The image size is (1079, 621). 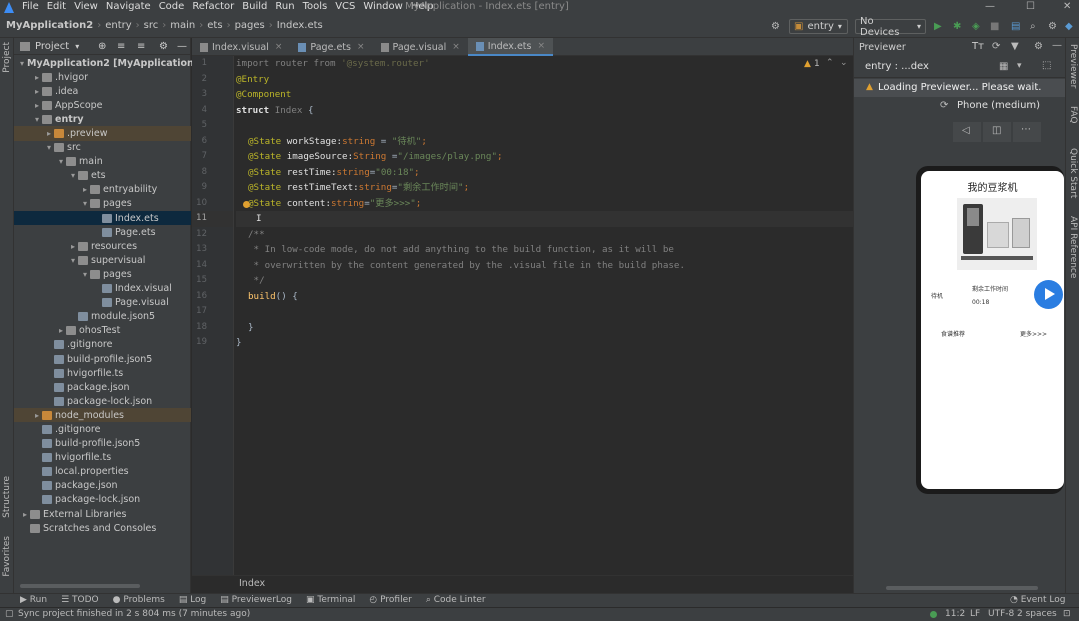 What do you see at coordinates (213, 6) in the screenshot?
I see `menu-refactor: Refactor` at bounding box center [213, 6].